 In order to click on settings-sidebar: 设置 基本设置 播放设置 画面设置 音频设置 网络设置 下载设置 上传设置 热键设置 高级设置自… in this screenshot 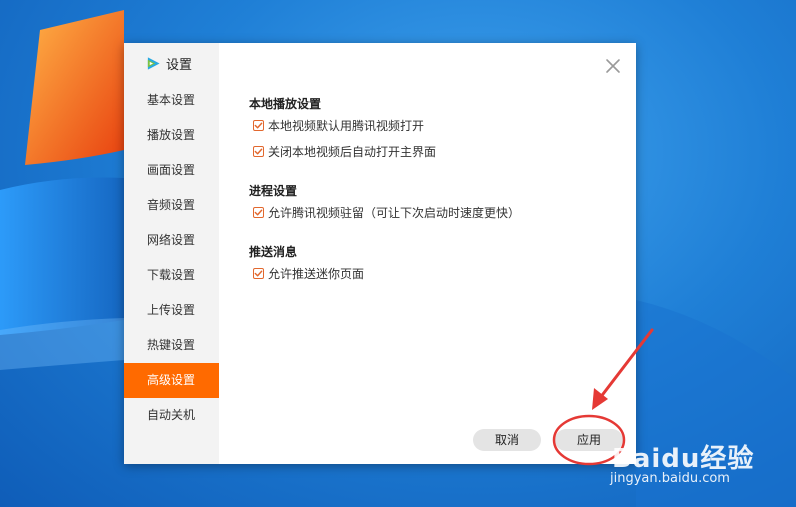, I will do `click(171, 253)`.